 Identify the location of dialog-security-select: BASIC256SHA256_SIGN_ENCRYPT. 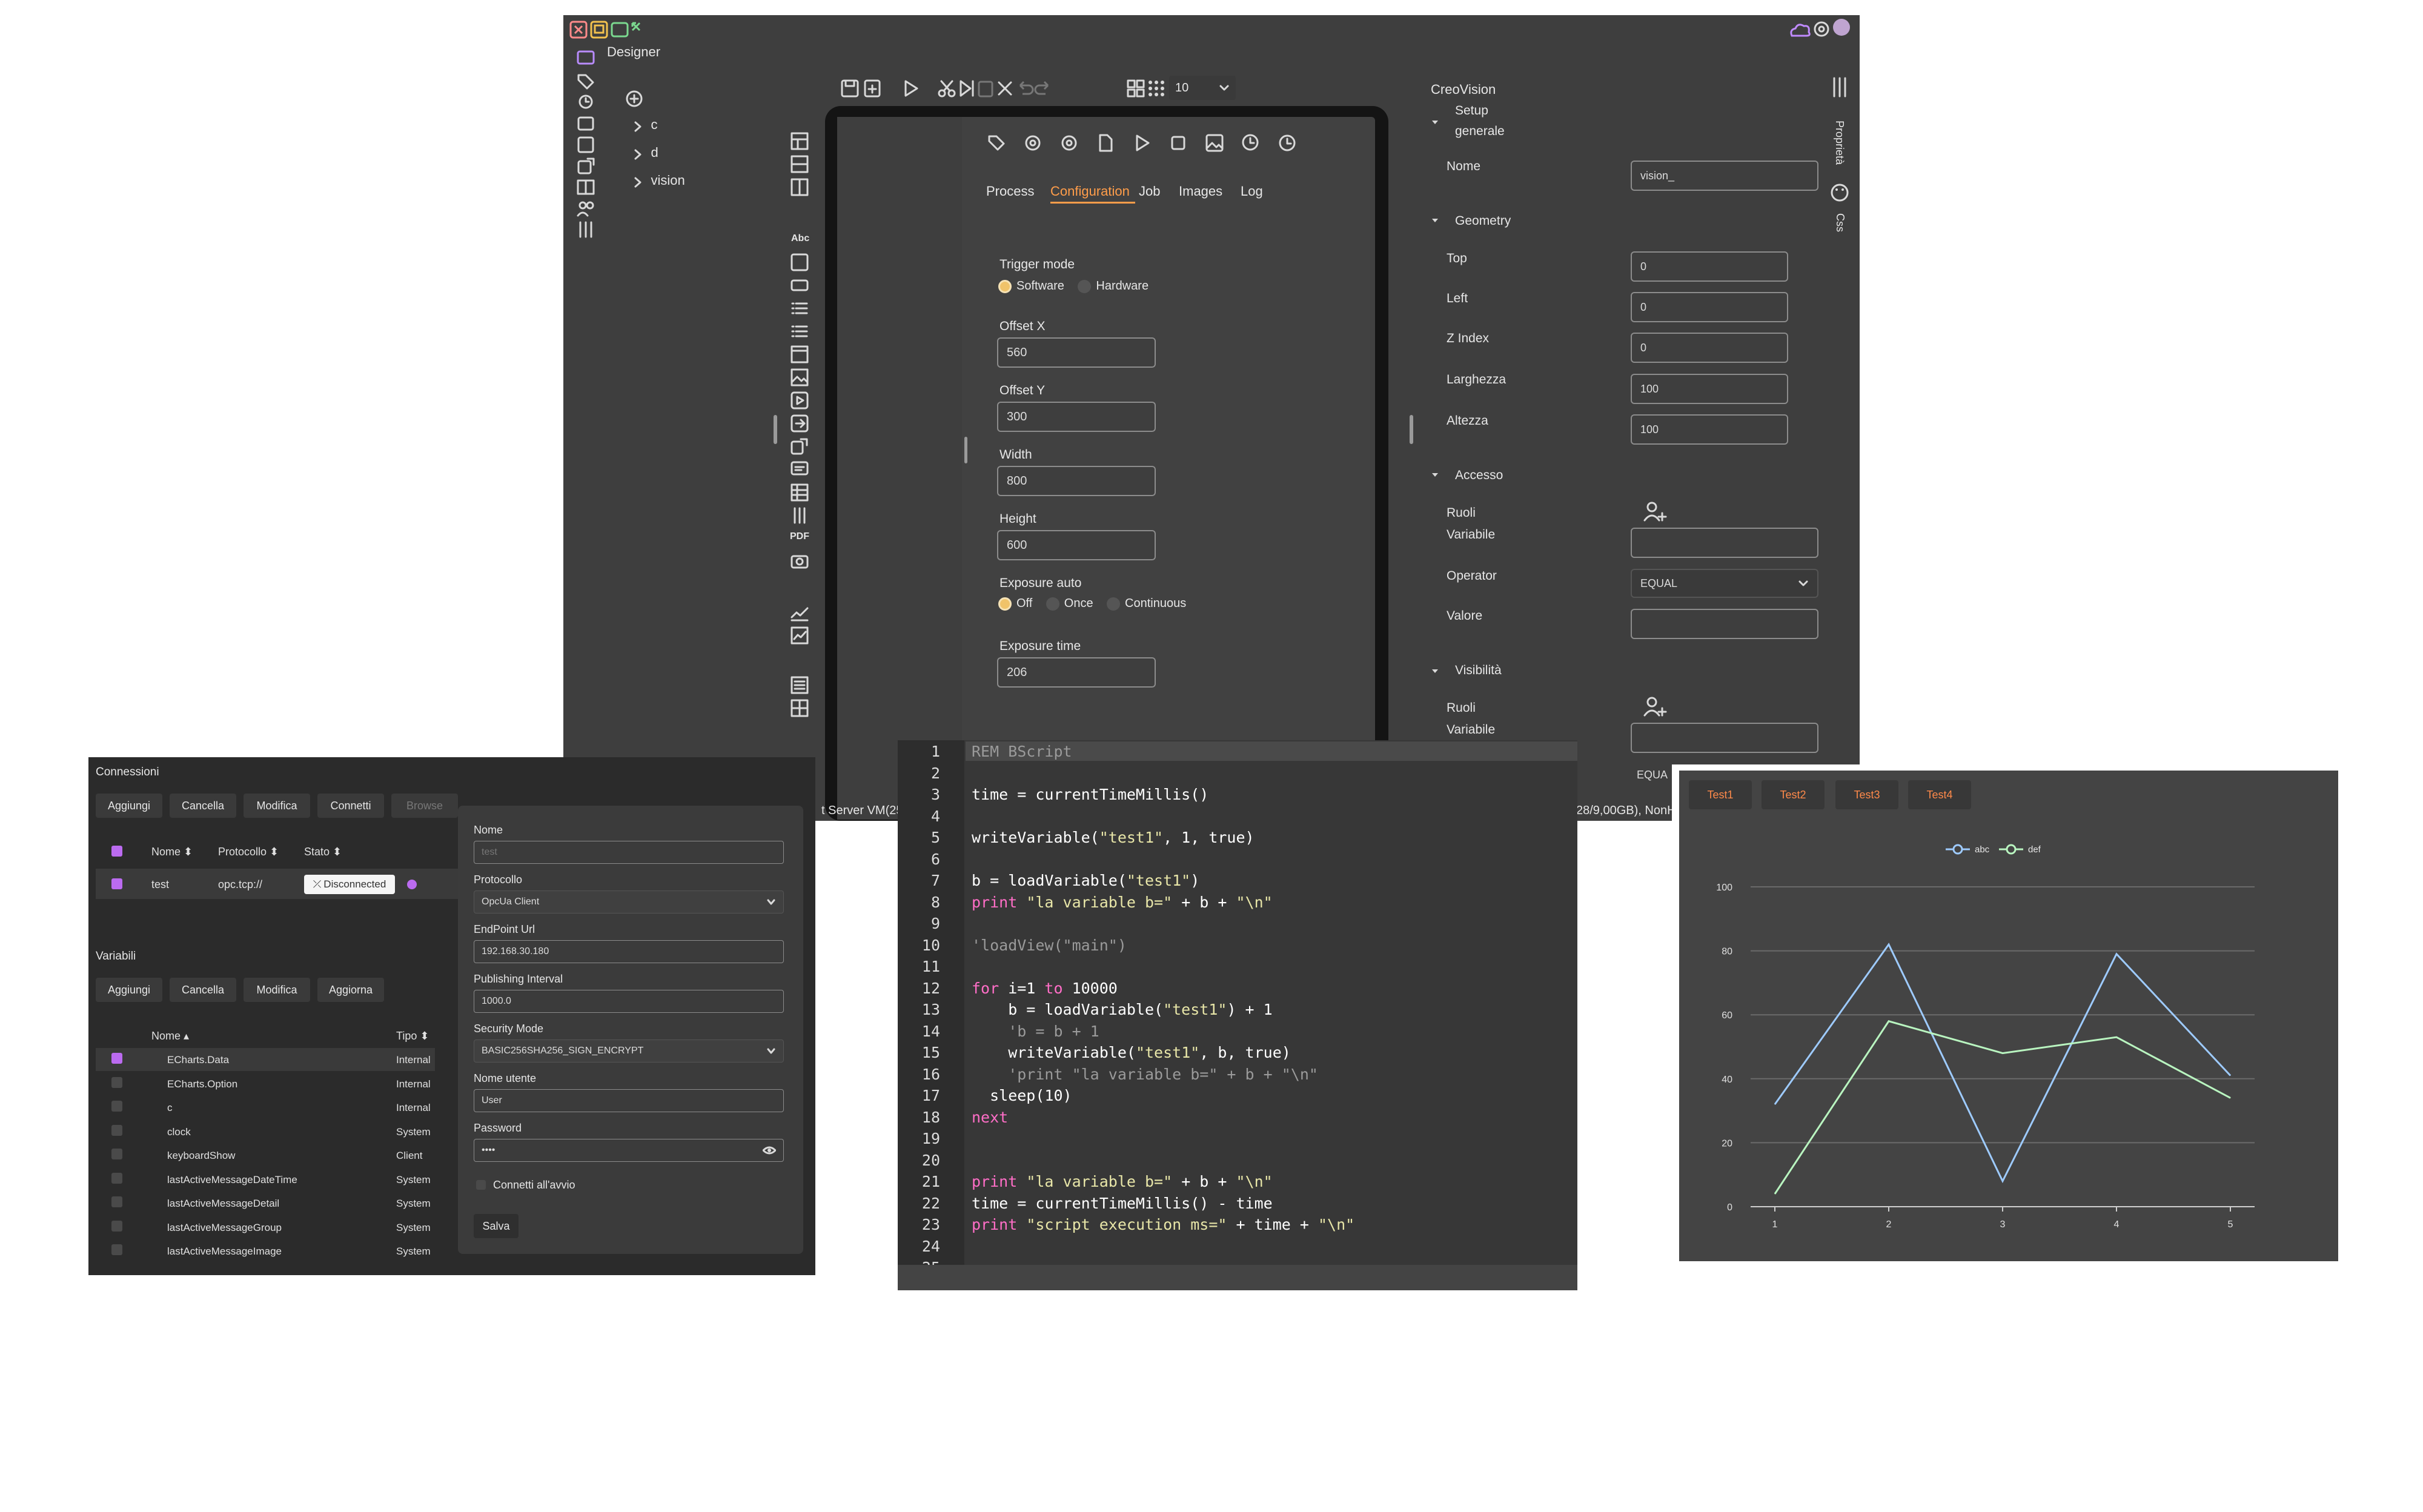
(629, 1051).